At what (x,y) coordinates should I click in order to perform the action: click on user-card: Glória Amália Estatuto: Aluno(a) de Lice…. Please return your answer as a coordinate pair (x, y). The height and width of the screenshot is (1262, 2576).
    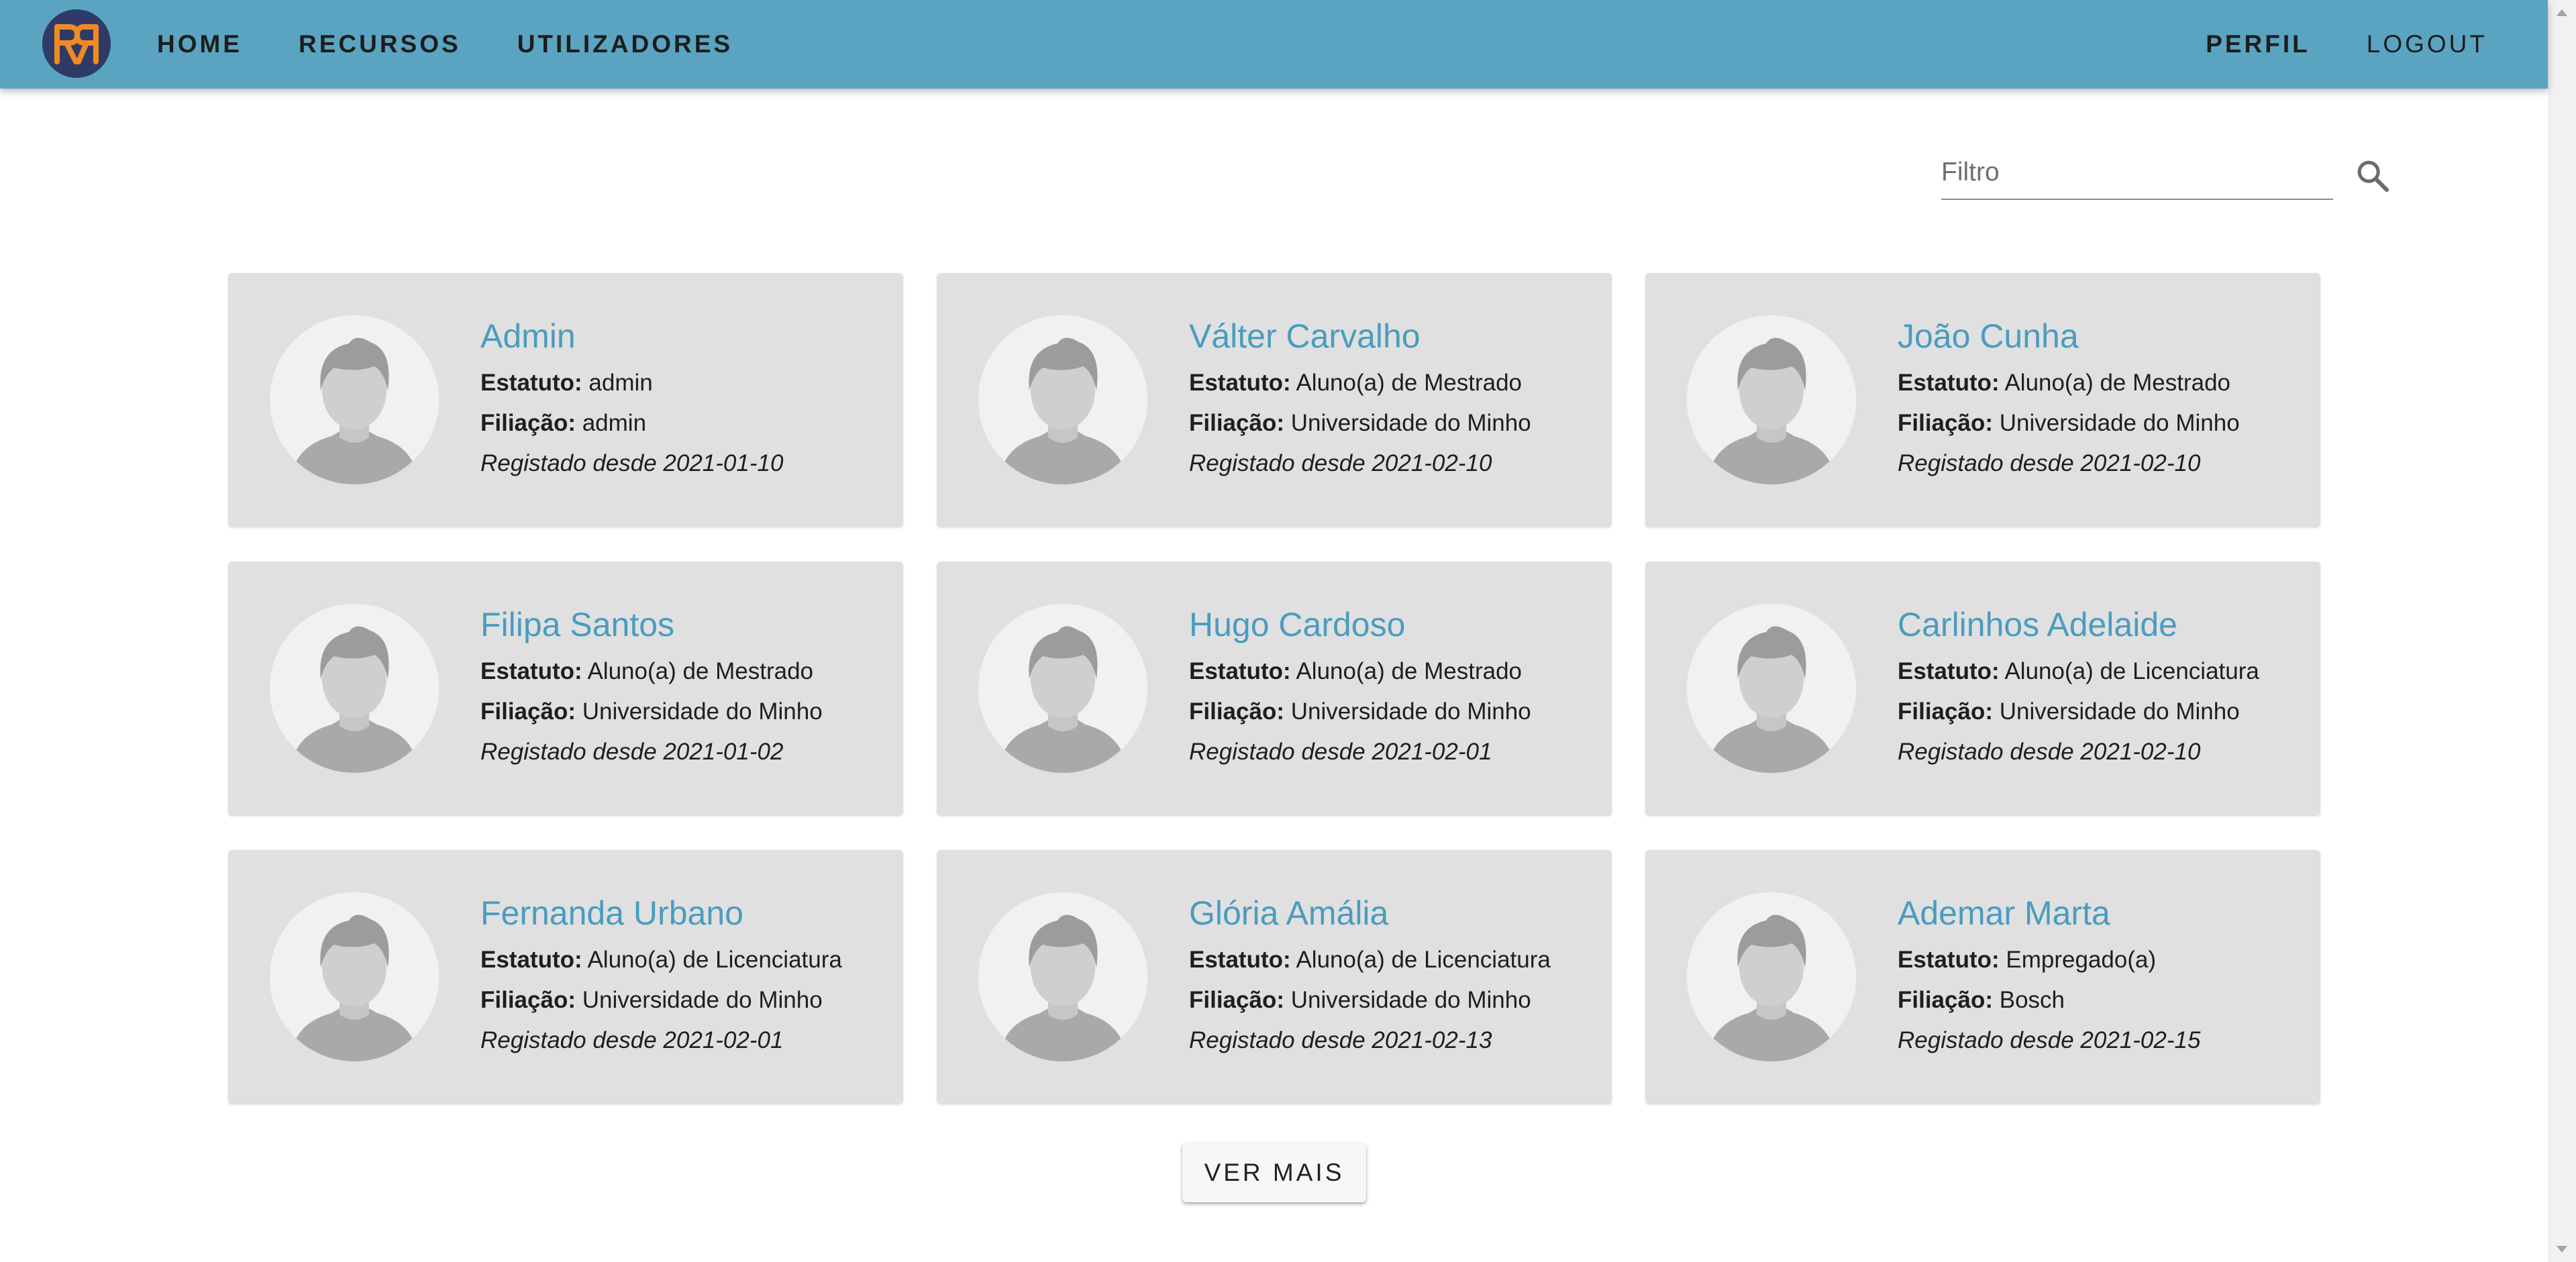
    Looking at the image, I should click on (1274, 977).